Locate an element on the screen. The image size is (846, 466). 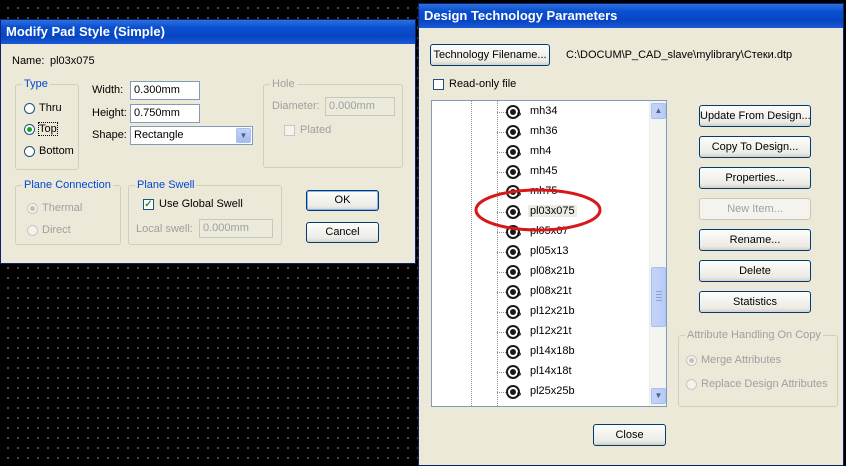
direct-radio is located at coordinates (32, 230).